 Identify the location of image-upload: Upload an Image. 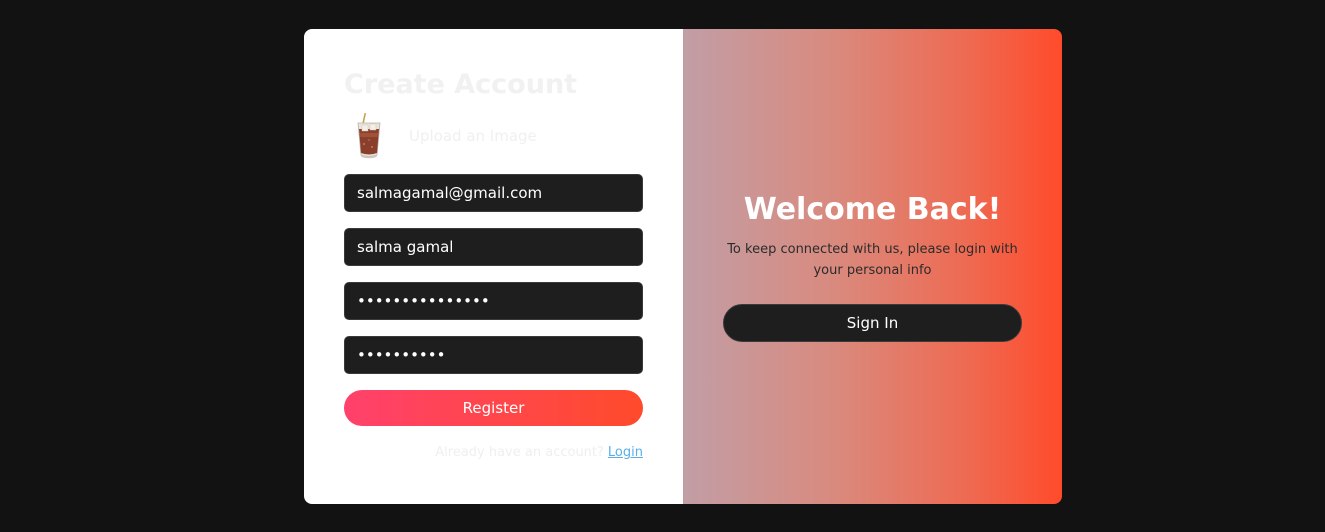
(440, 136).